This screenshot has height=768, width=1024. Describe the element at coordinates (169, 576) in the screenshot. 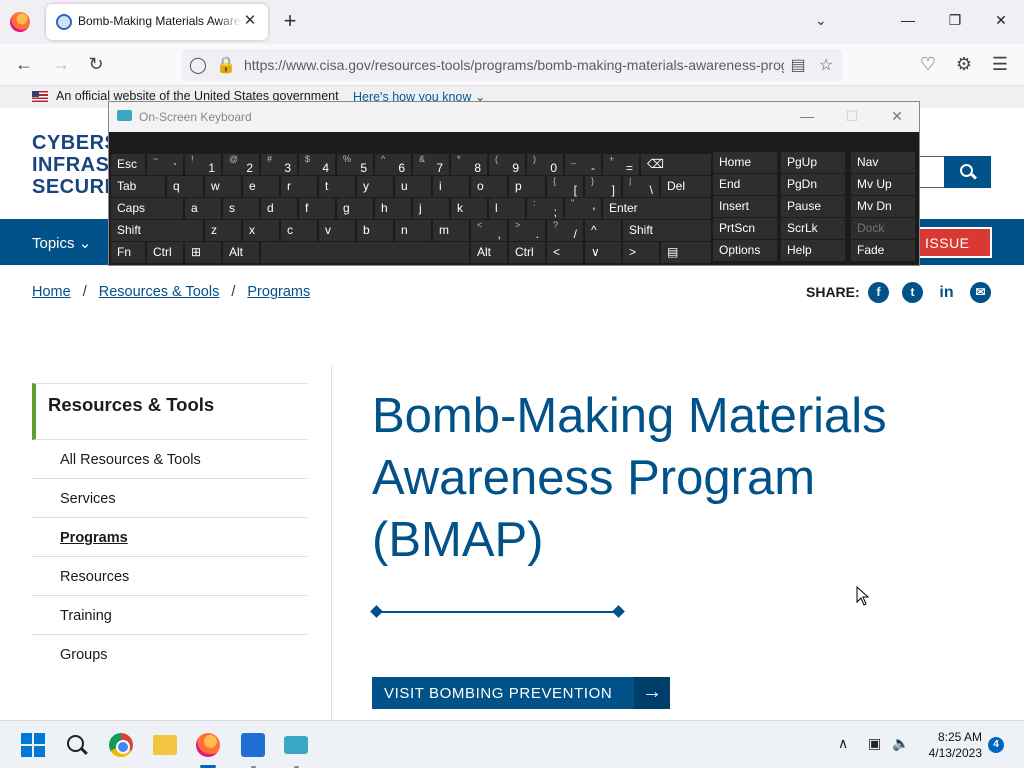

I see `sidebar-item-resources: Resources` at that location.